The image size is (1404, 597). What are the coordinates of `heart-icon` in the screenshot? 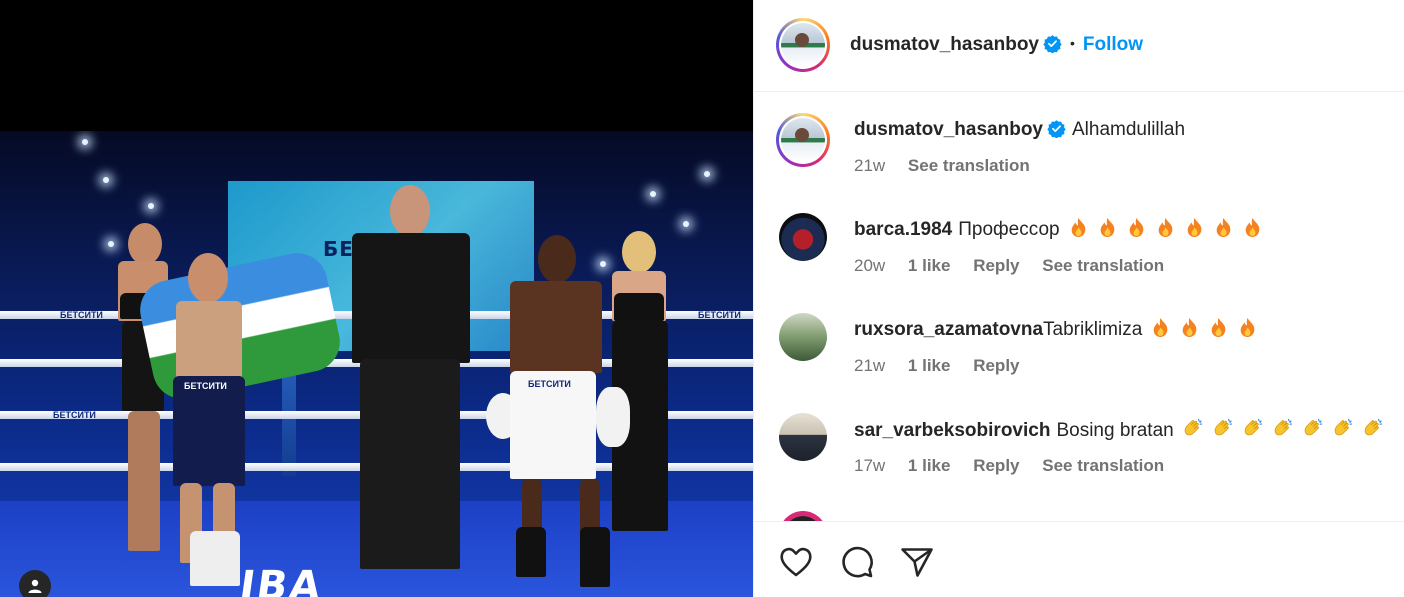 It's located at (796, 562).